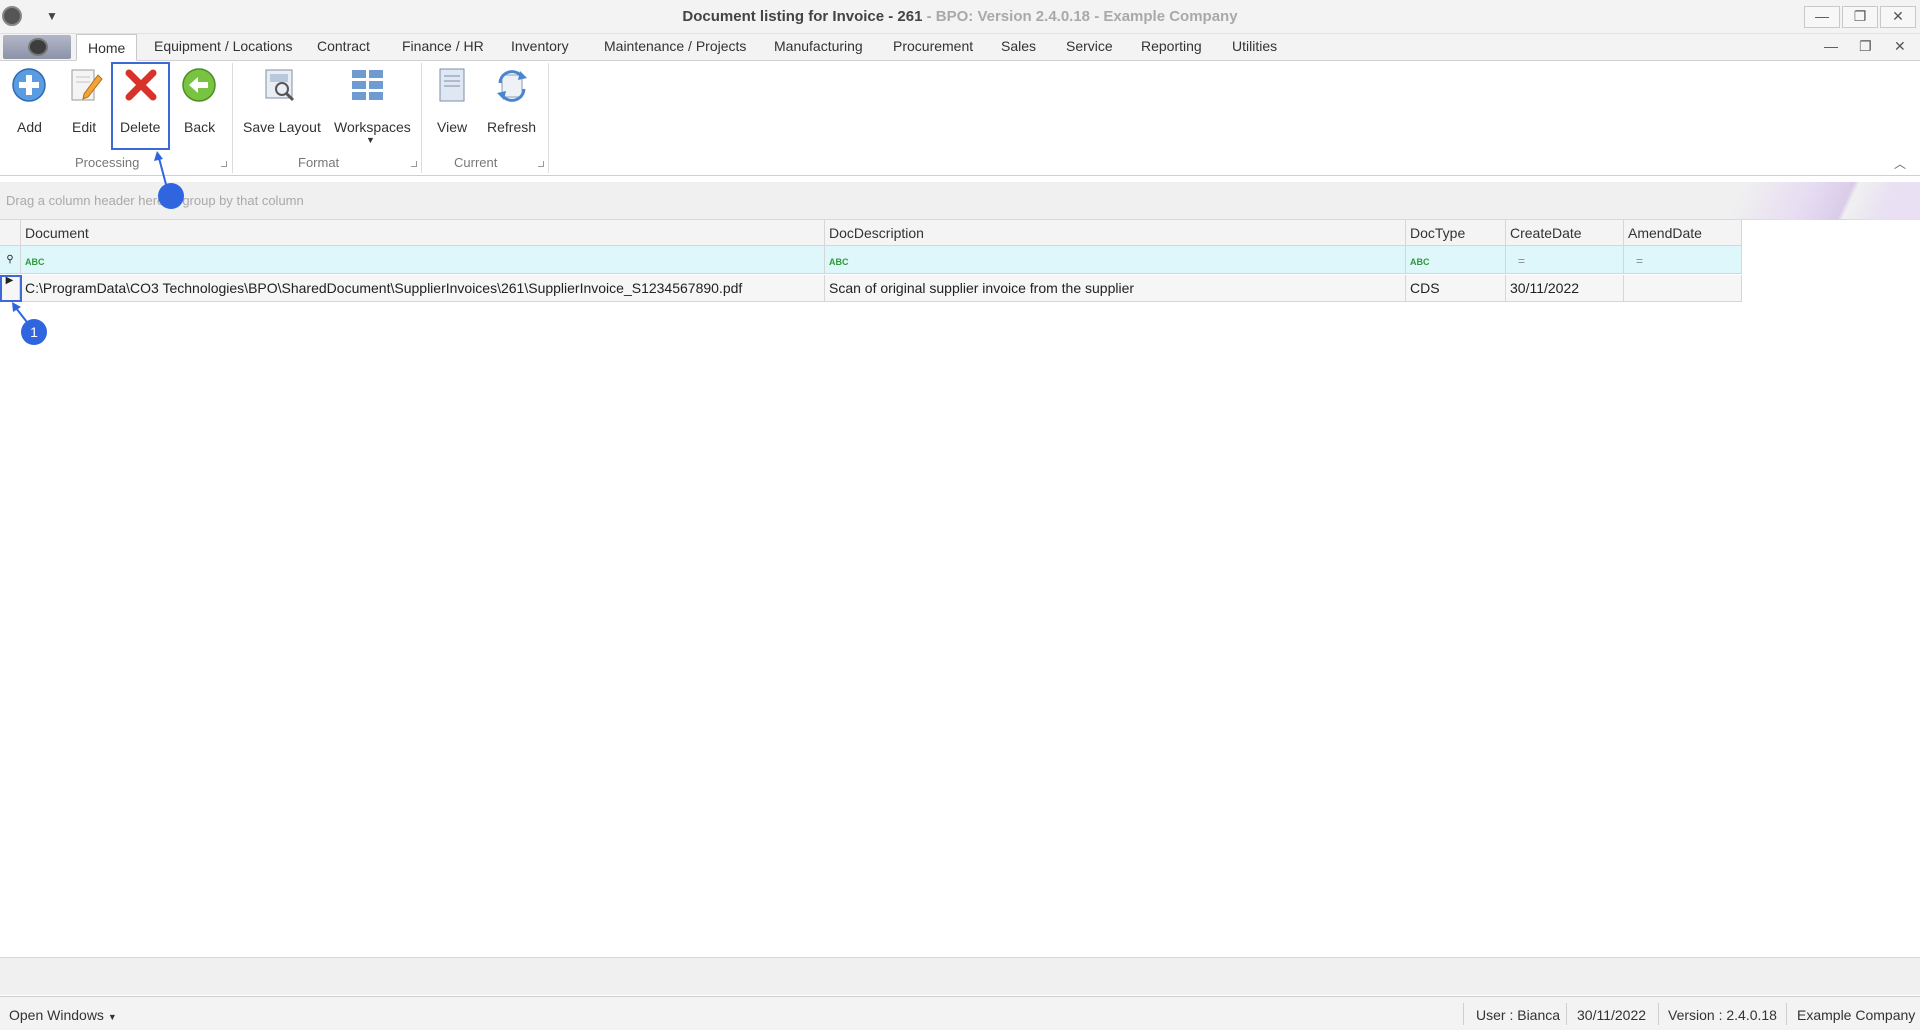 The image size is (1920, 1030). What do you see at coordinates (541, 164) in the screenshot?
I see `group-expand-current-icon` at bounding box center [541, 164].